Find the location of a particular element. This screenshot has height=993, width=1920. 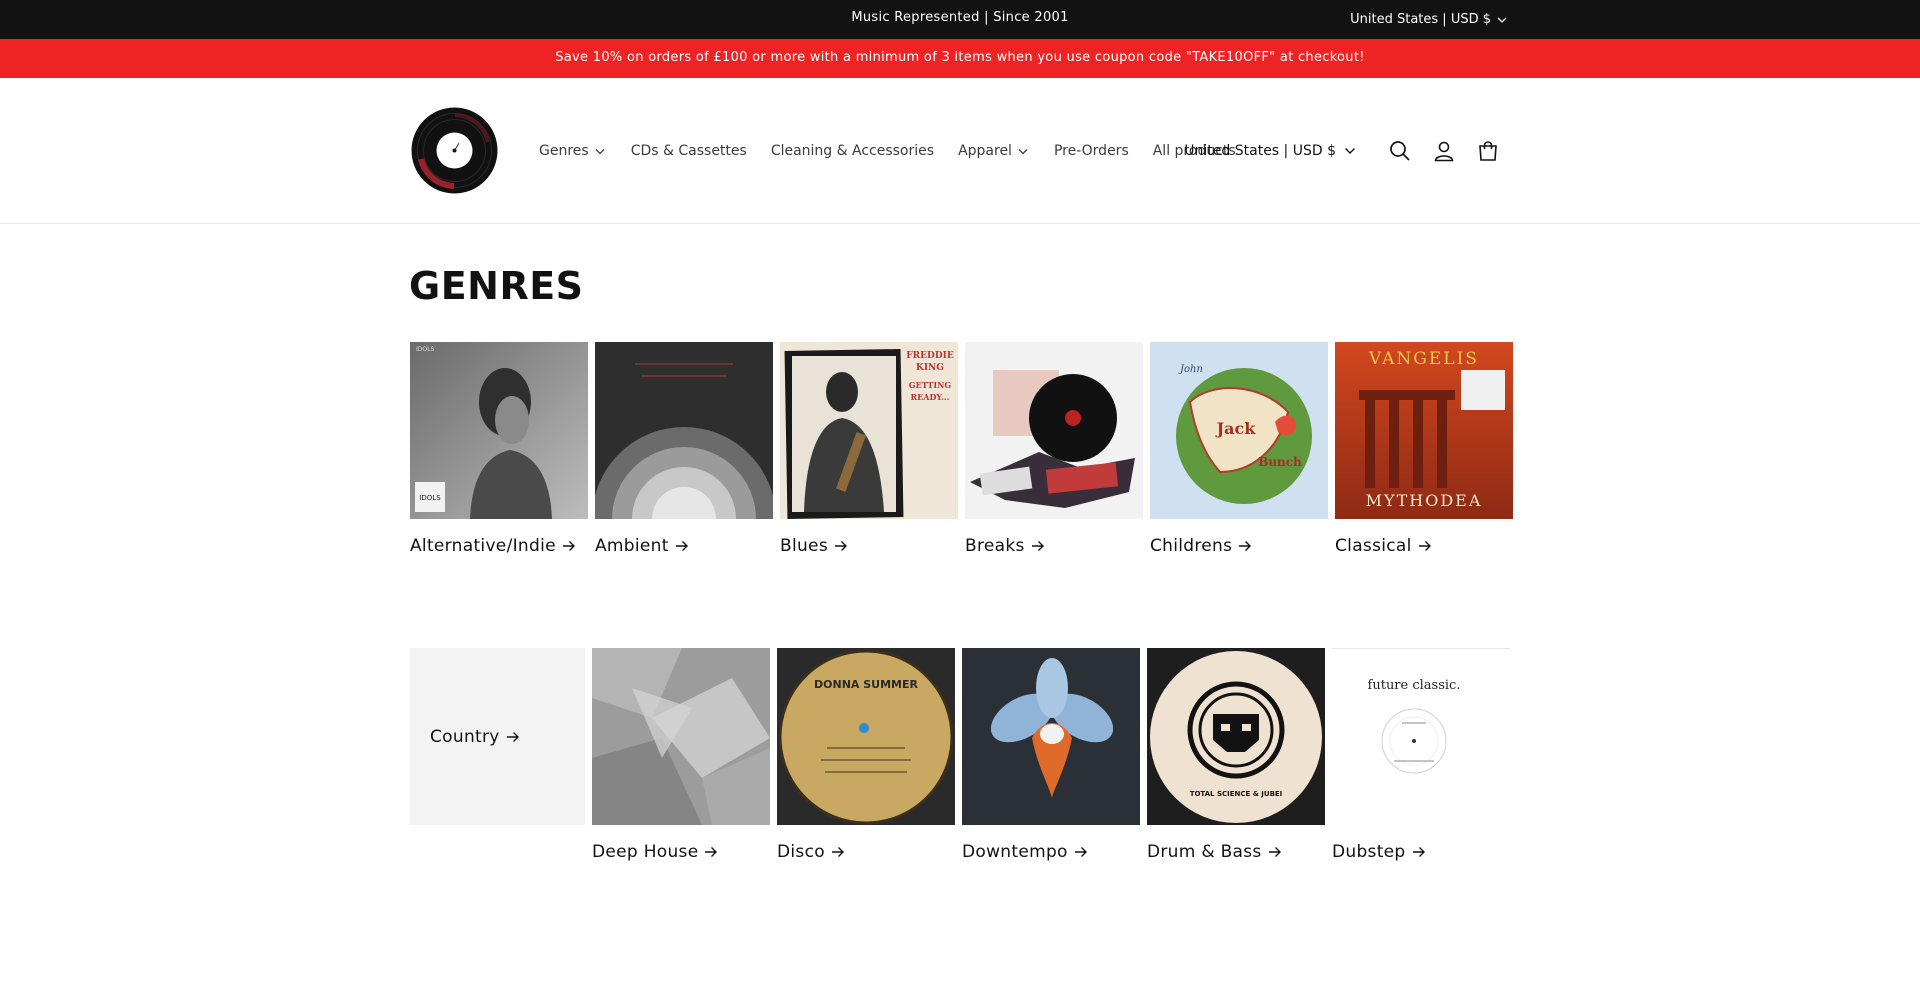

genre-label: Breaks is located at coordinates (995, 546).